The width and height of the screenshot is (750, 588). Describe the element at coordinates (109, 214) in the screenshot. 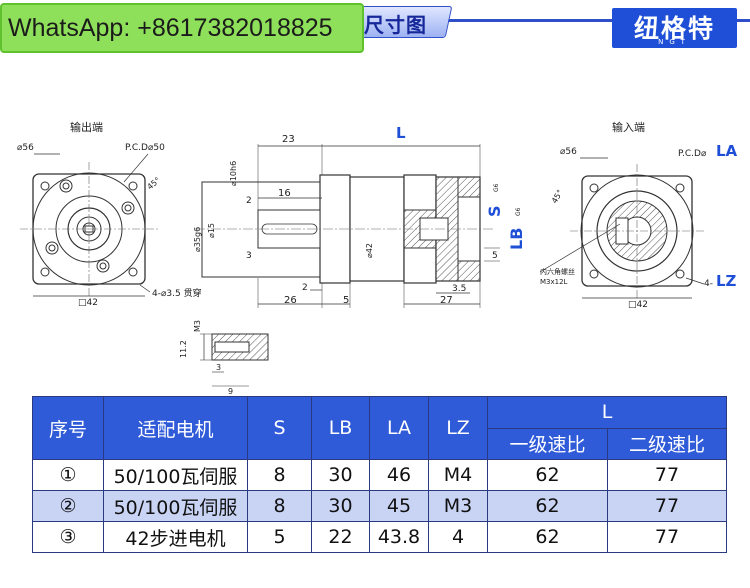

I see `output-end-view: 输出端 ⌀56 P.C.D⌀50 45° 4-⌀3.5 贯穿 □42` at that location.